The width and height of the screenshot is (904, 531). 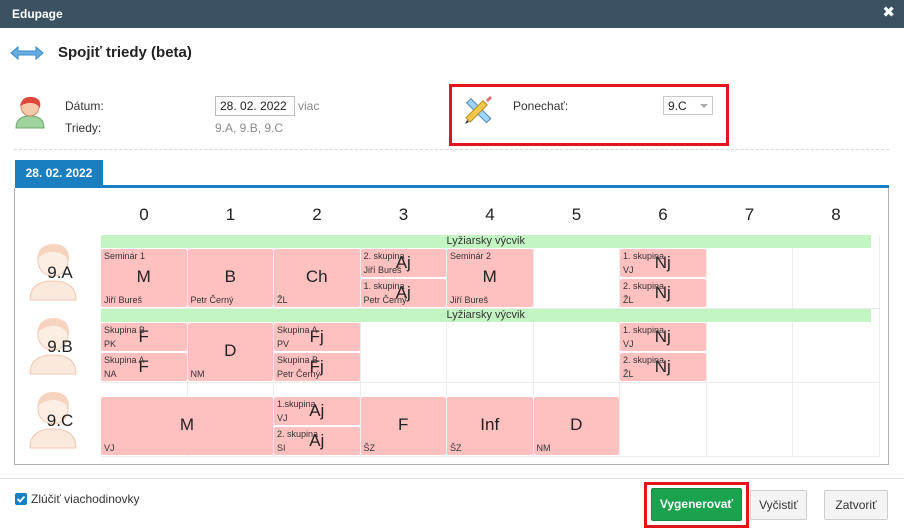 What do you see at coordinates (749, 214) in the screenshot?
I see `column-header-7: 7` at bounding box center [749, 214].